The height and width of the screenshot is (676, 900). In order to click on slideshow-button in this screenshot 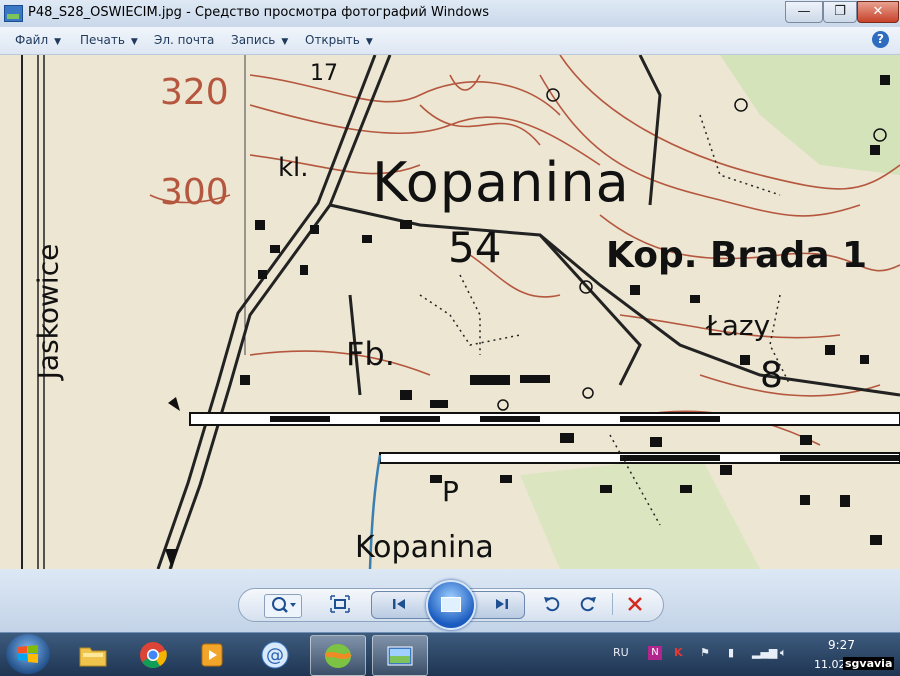, I will do `click(451, 605)`.